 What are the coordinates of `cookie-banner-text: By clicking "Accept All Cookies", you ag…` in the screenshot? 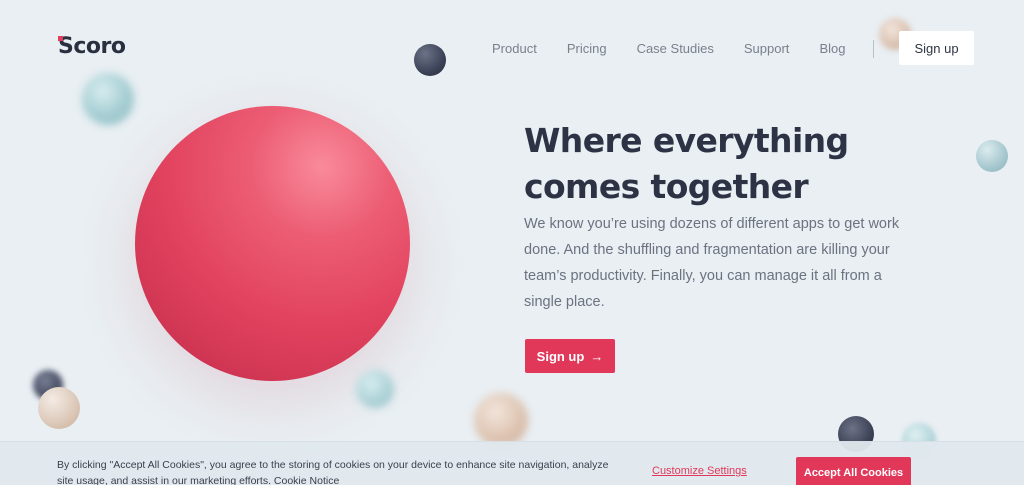 It's located at (342, 471).